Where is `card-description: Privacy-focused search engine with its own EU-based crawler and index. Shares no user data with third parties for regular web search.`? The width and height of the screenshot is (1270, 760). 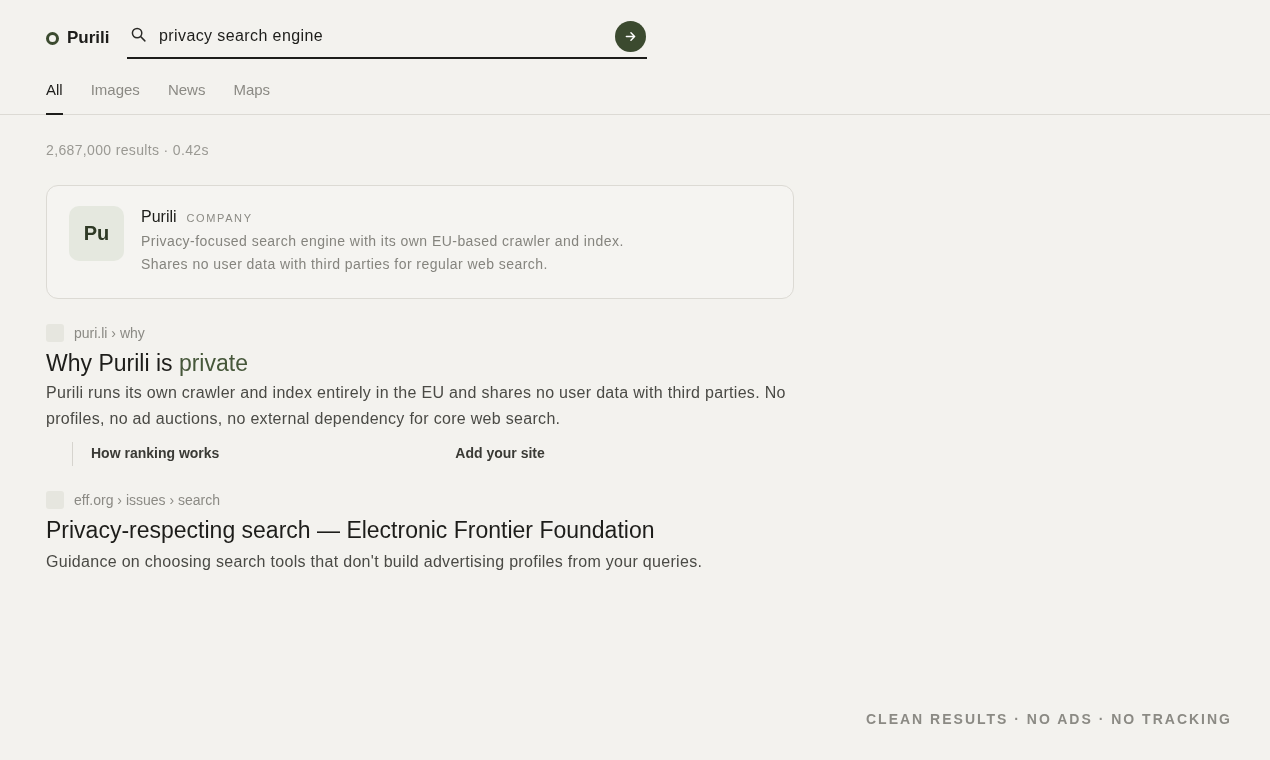 card-description: Privacy-focused search engine with its own EU-based crawler and index. Shares no user data with third parties for regular web search. is located at coordinates (383, 252).